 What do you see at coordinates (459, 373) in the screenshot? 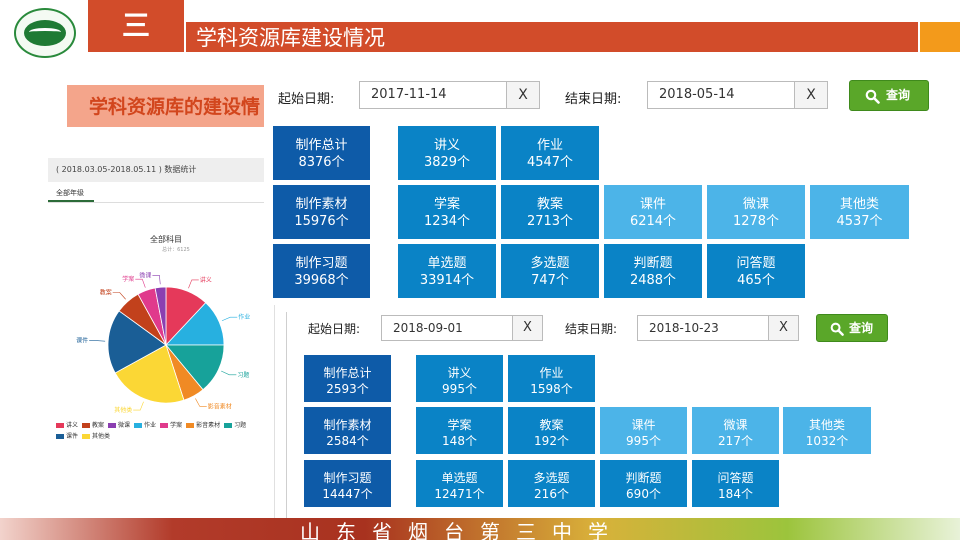
I see `tile-label: 讲义` at bounding box center [459, 373].